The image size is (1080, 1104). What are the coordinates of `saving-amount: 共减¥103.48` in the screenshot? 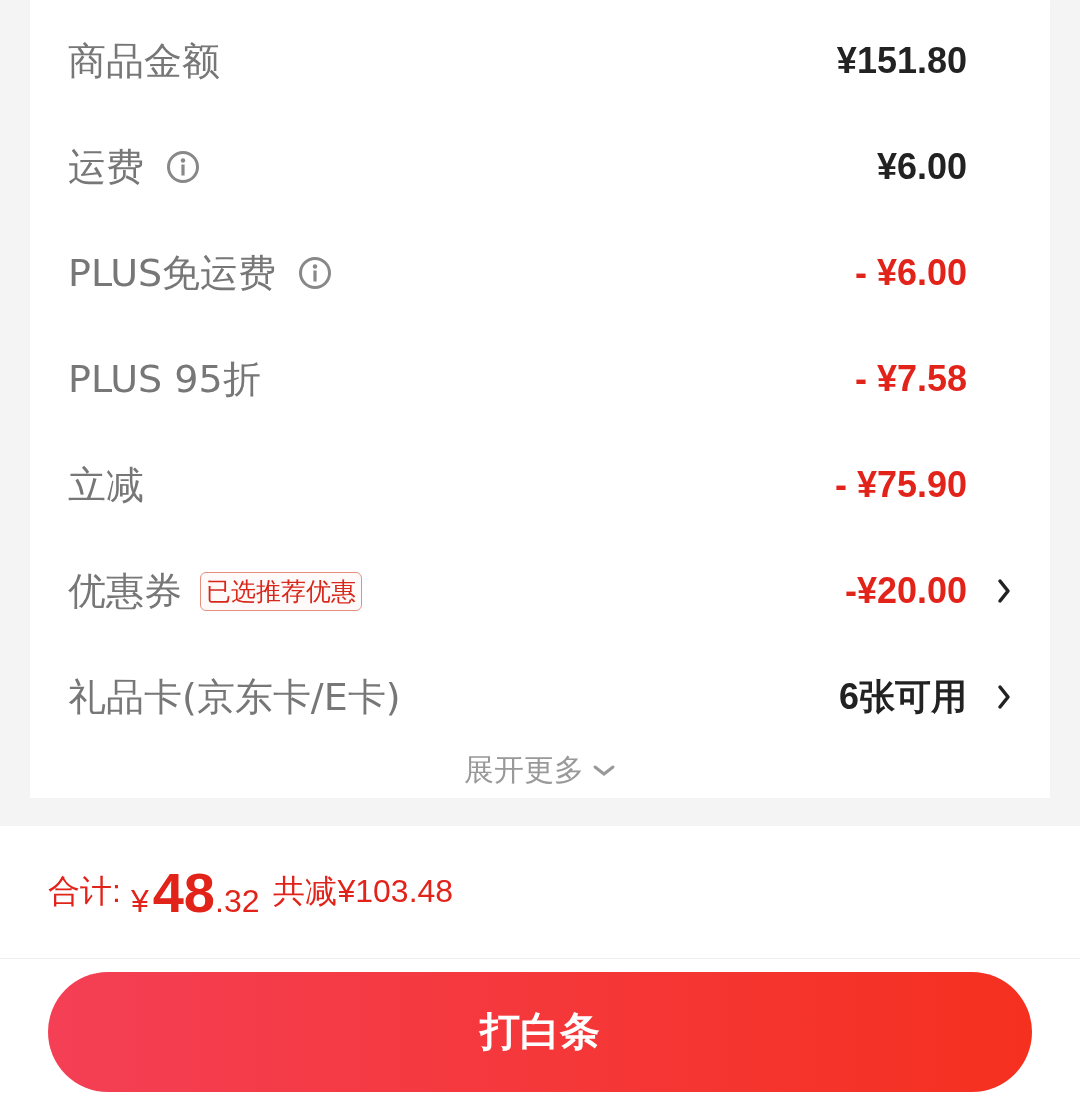 It's located at (363, 891).